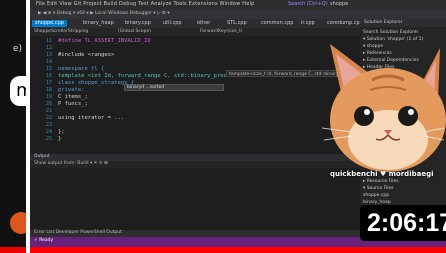 The image size is (446, 253). Describe the element at coordinates (174, 87) in the screenshot. I see `intellisense-popup: binaryd ...sorted` at that location.